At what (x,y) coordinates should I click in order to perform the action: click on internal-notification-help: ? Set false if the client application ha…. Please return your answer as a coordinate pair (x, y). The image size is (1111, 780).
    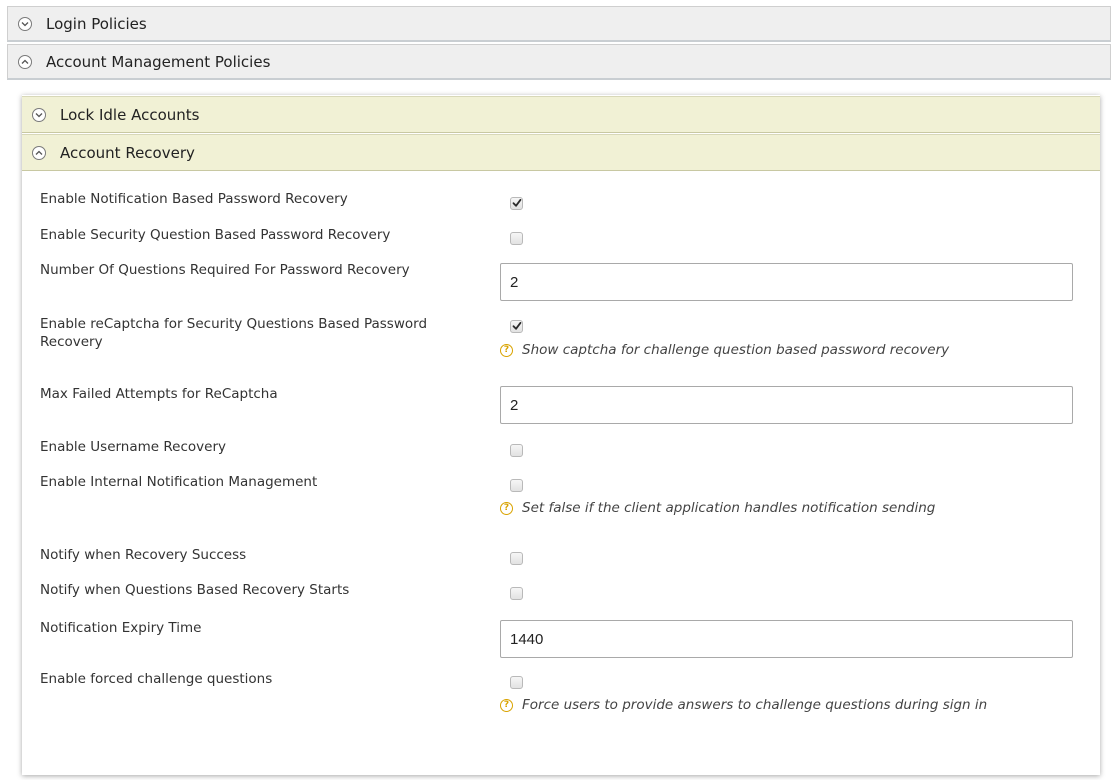
    Looking at the image, I should click on (790, 508).